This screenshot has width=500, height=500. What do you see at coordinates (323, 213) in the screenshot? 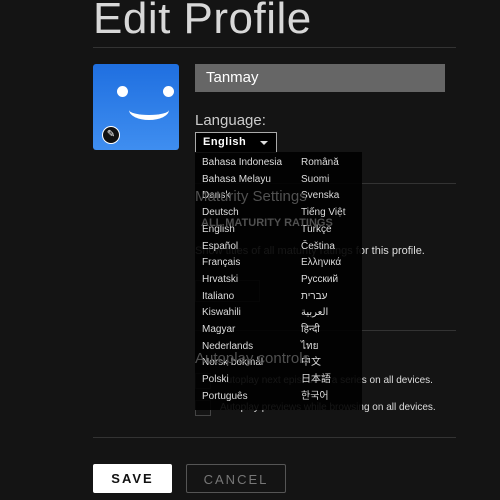
I see `language-option: Tiếng Việt` at bounding box center [323, 213].